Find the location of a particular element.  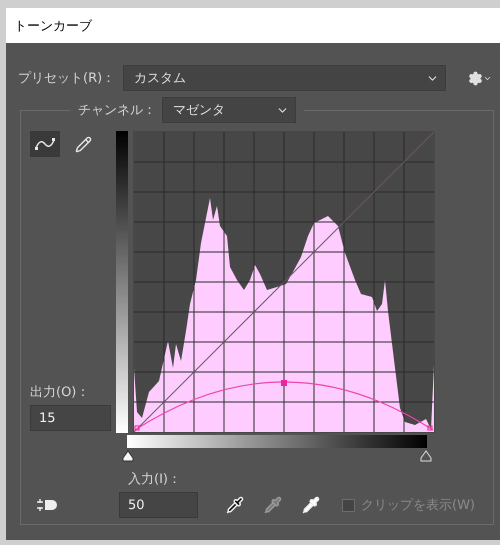

channel-dropdown: マゼンタ is located at coordinates (229, 110).